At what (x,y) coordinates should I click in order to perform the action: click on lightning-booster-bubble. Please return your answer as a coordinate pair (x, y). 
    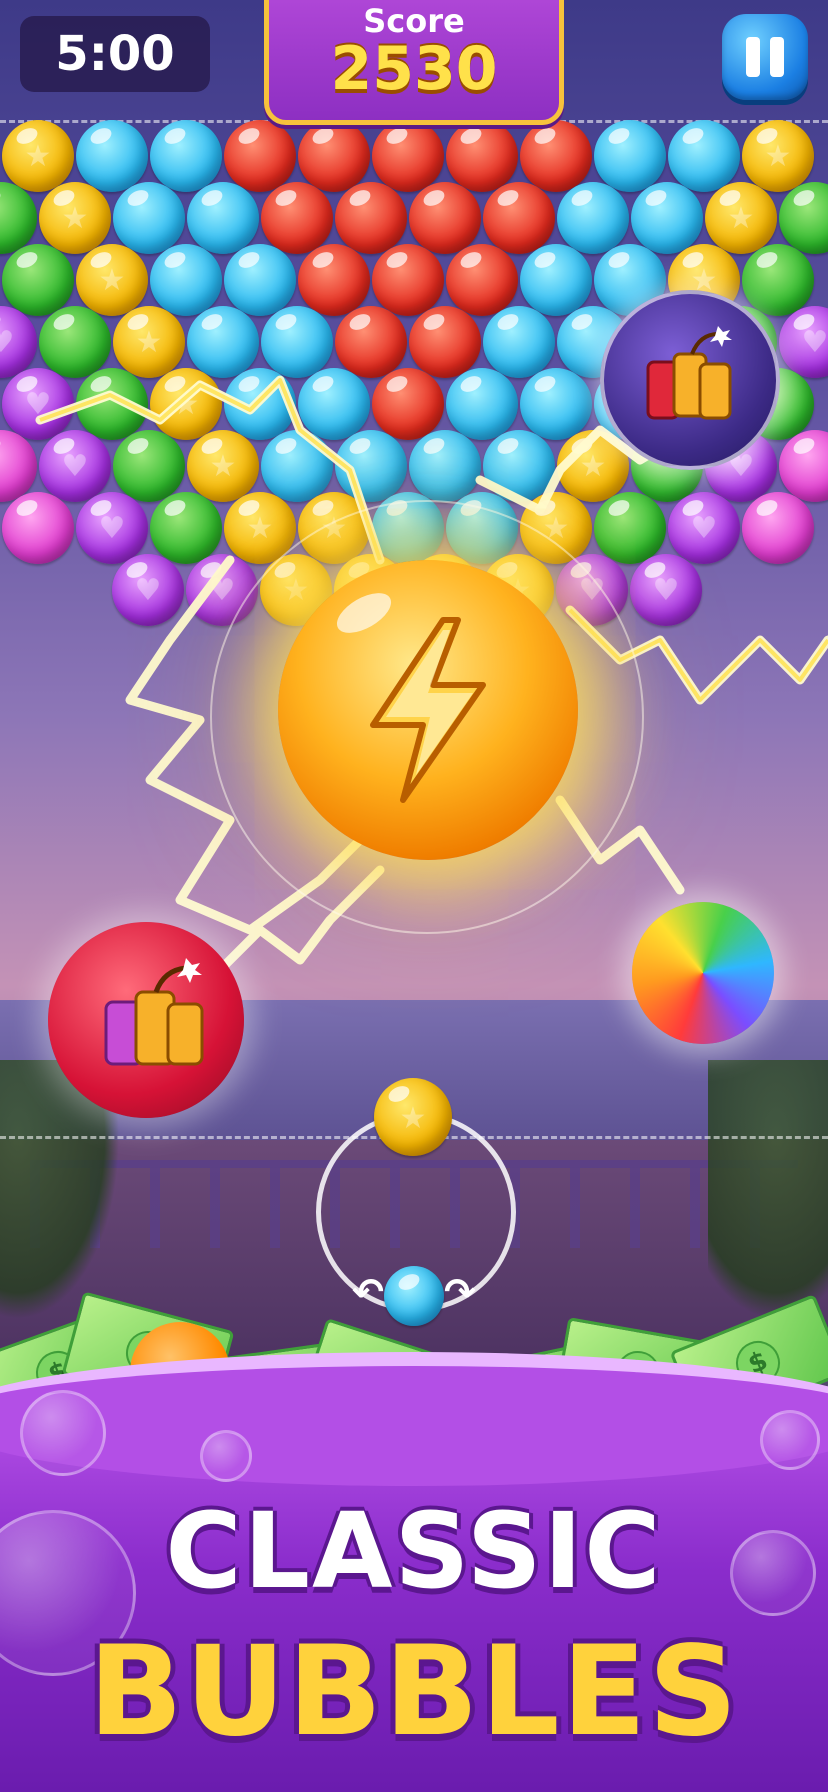
    Looking at the image, I should click on (428, 710).